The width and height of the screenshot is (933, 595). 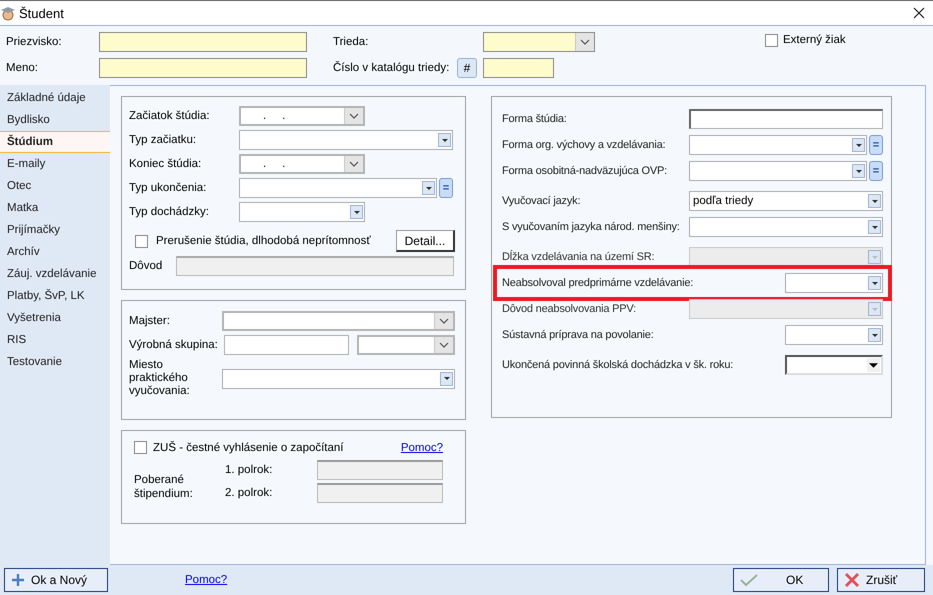 I want to click on checkmark-icon, so click(x=749, y=580).